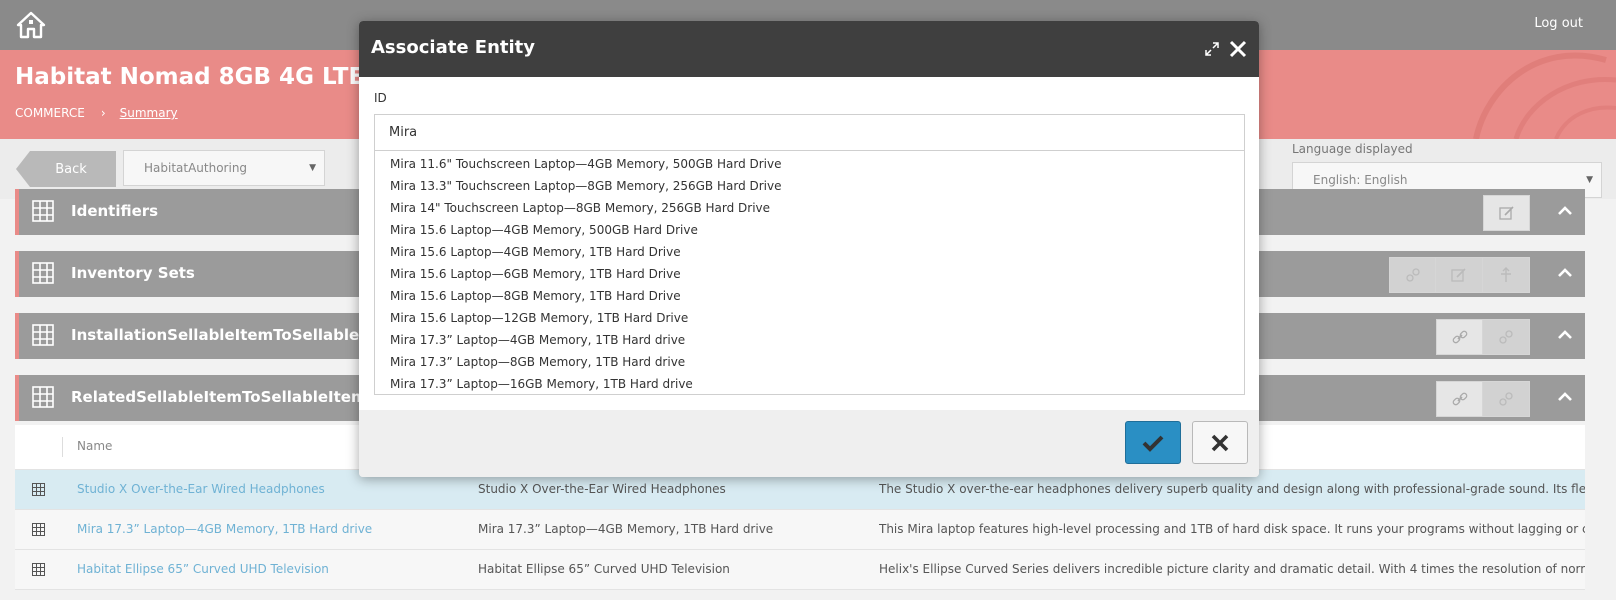  What do you see at coordinates (94, 446) in the screenshot?
I see `column-header-name: Name` at bounding box center [94, 446].